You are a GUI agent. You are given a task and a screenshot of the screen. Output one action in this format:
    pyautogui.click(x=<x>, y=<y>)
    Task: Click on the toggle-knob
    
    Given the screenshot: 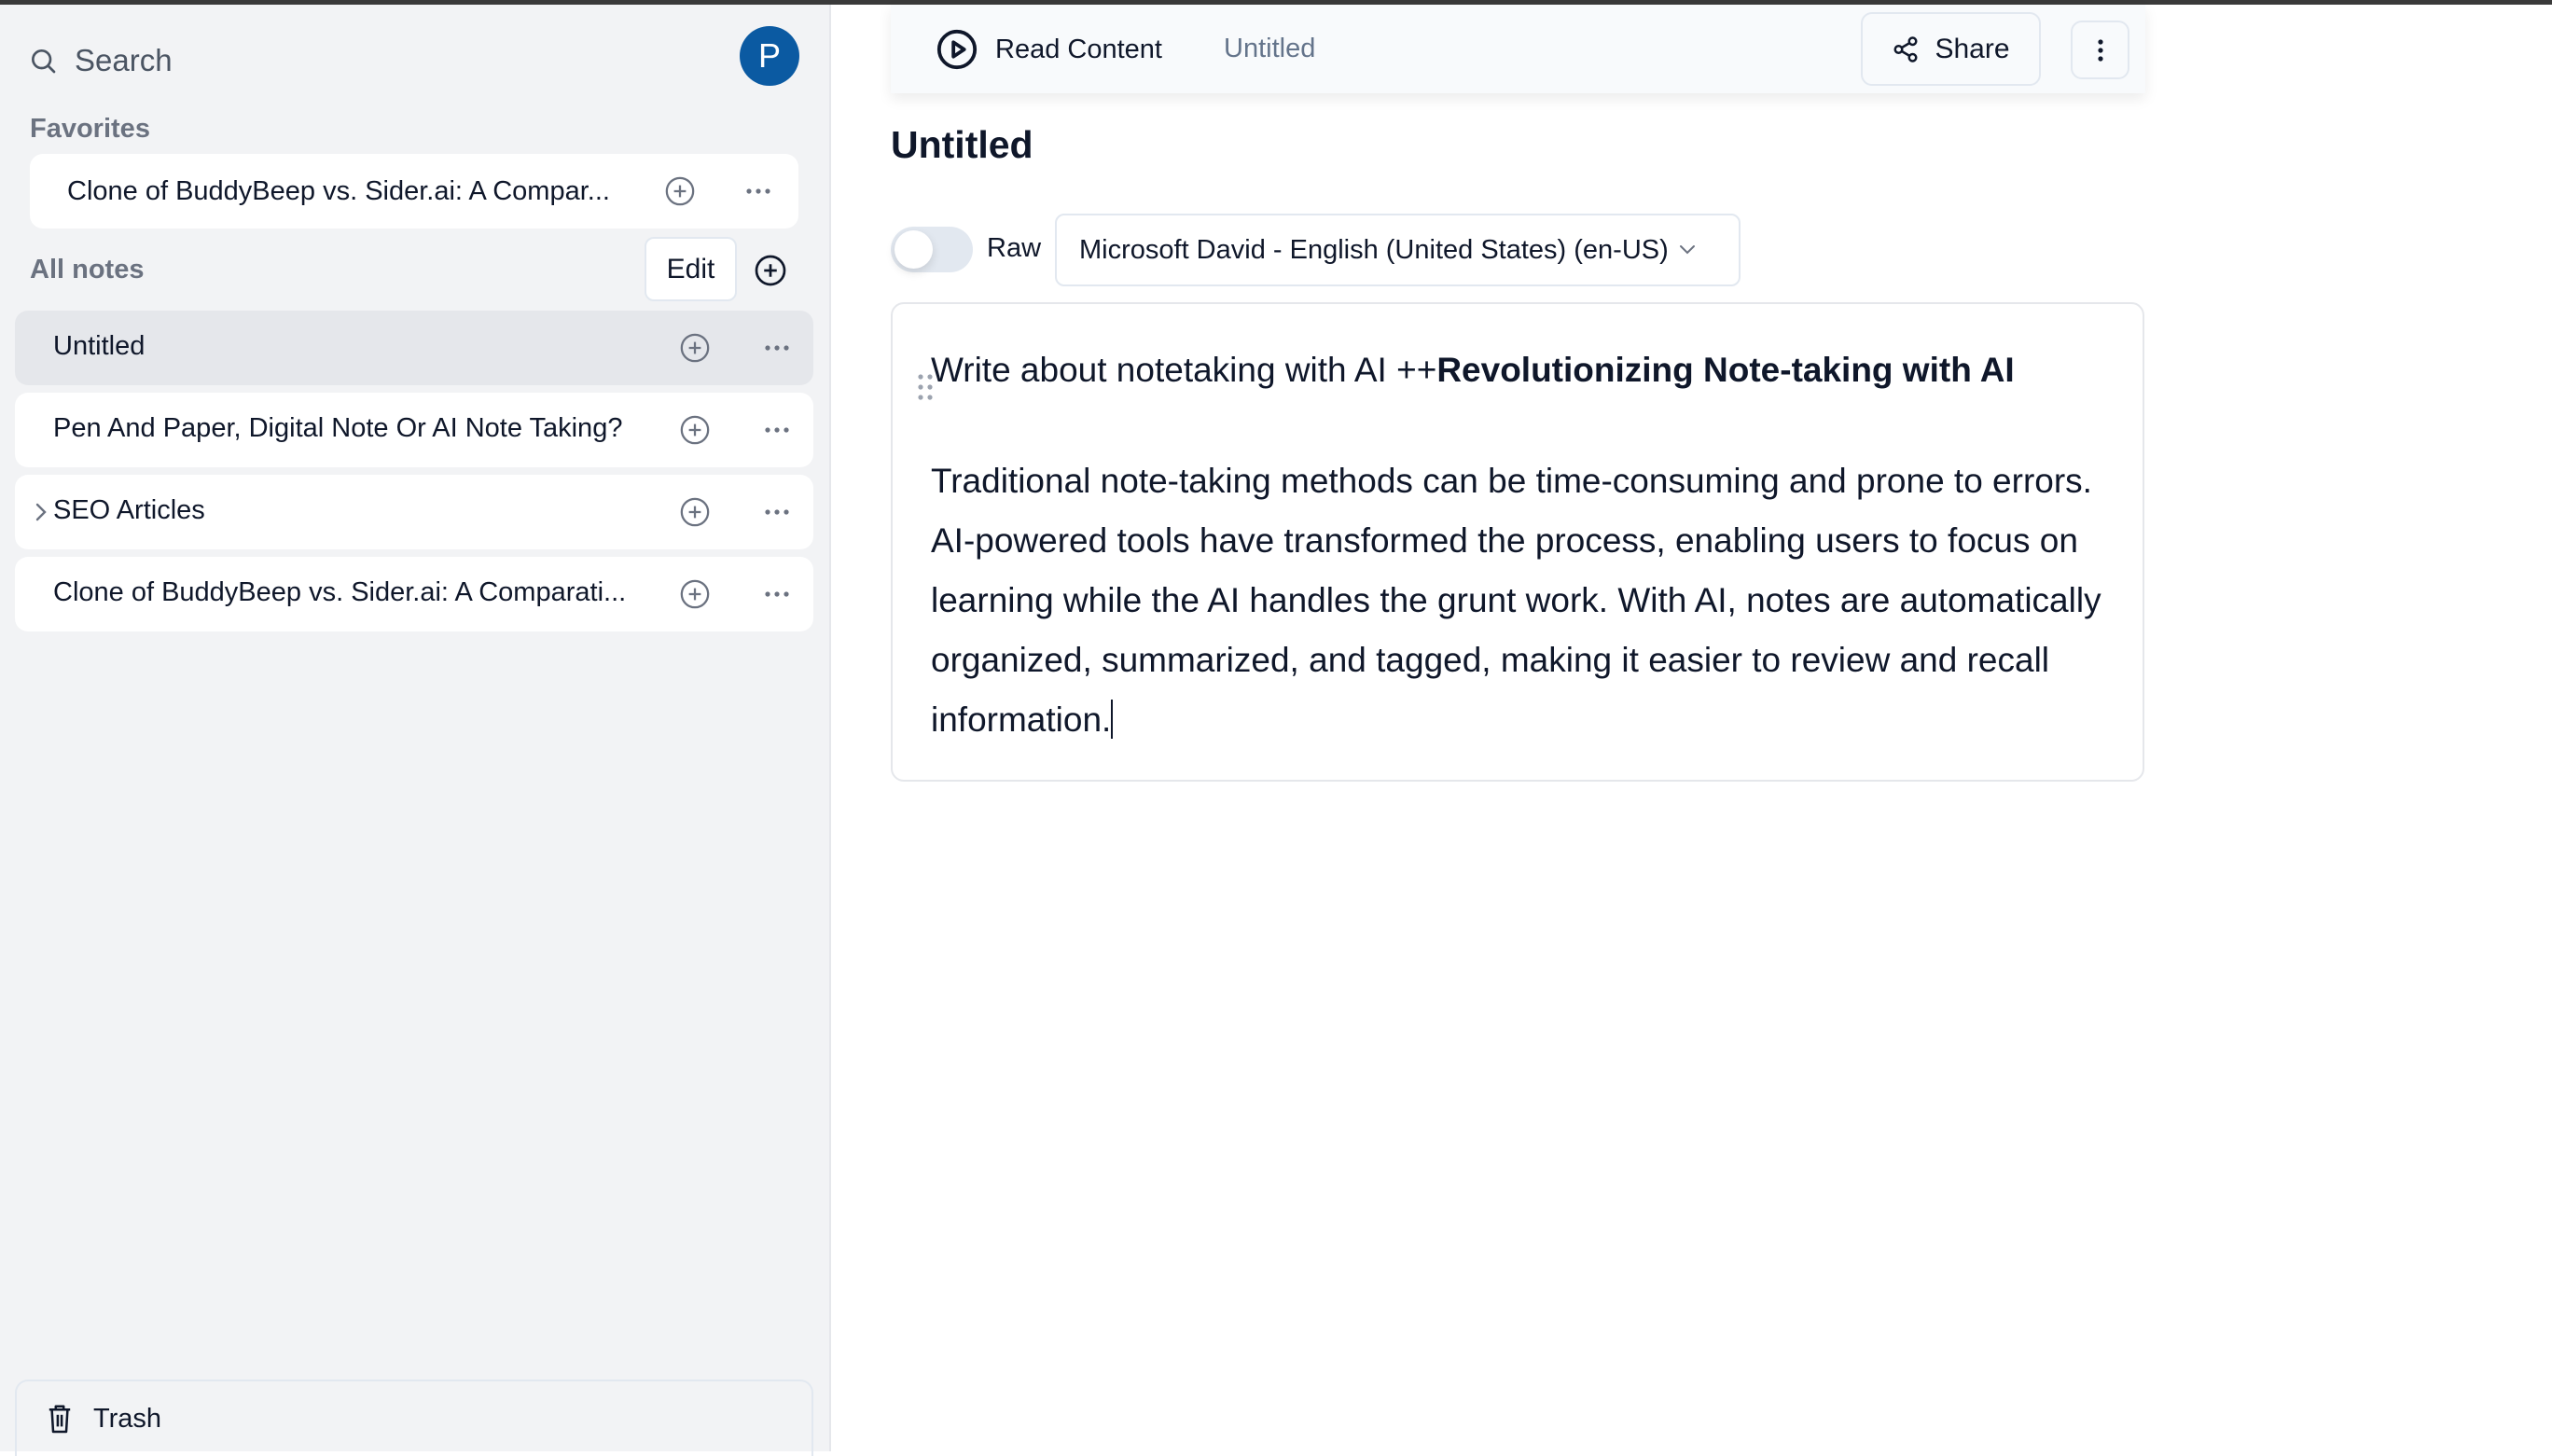 What is the action you would take?
    pyautogui.click(x=914, y=249)
    